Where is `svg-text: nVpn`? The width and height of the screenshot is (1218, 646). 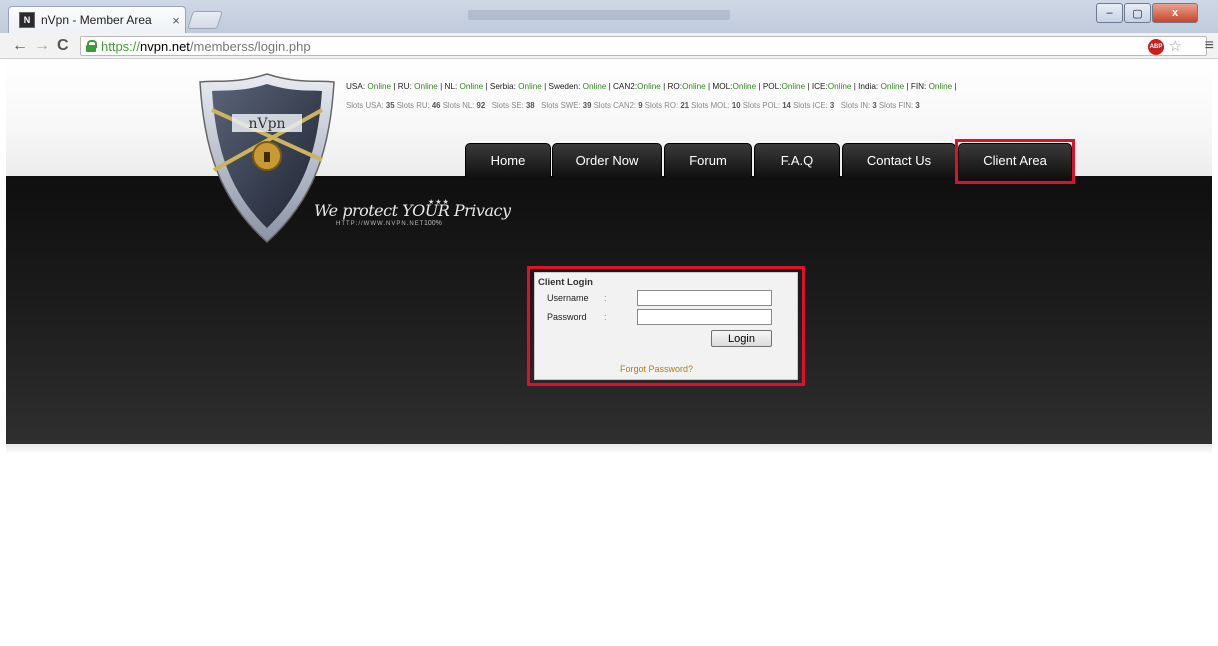
svg-text: nVpn is located at coordinates (266, 124).